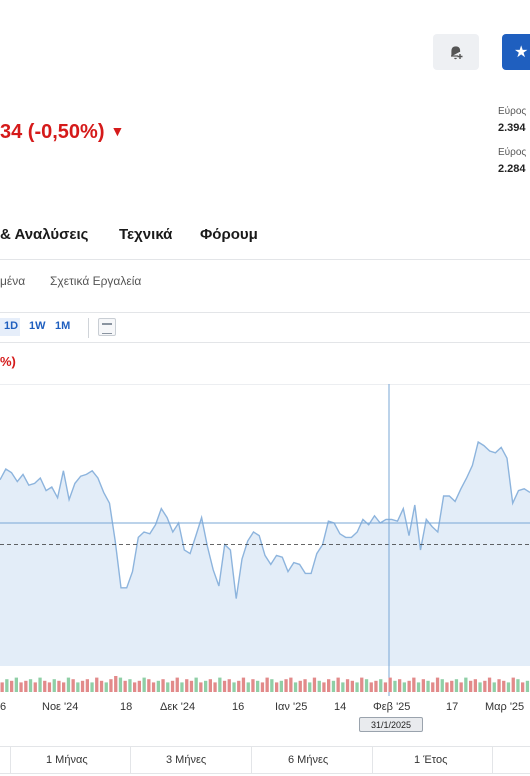 This screenshot has height=776, width=530. I want to click on x-axis-label: 14, so click(340, 707).